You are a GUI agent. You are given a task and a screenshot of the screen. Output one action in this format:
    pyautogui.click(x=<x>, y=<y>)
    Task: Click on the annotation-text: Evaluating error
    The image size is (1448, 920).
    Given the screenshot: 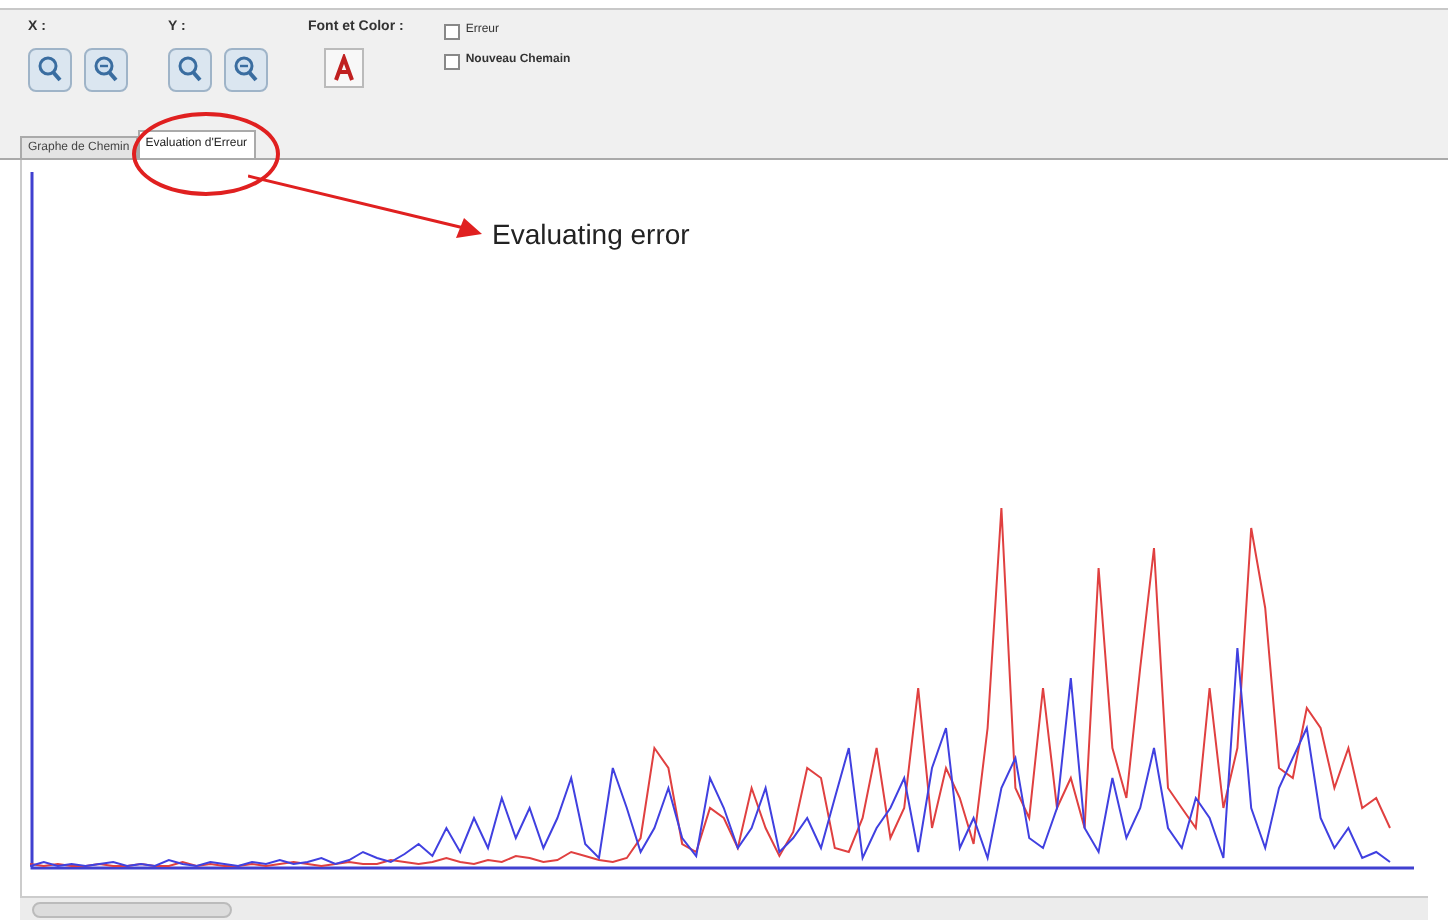 What is the action you would take?
    pyautogui.click(x=591, y=235)
    